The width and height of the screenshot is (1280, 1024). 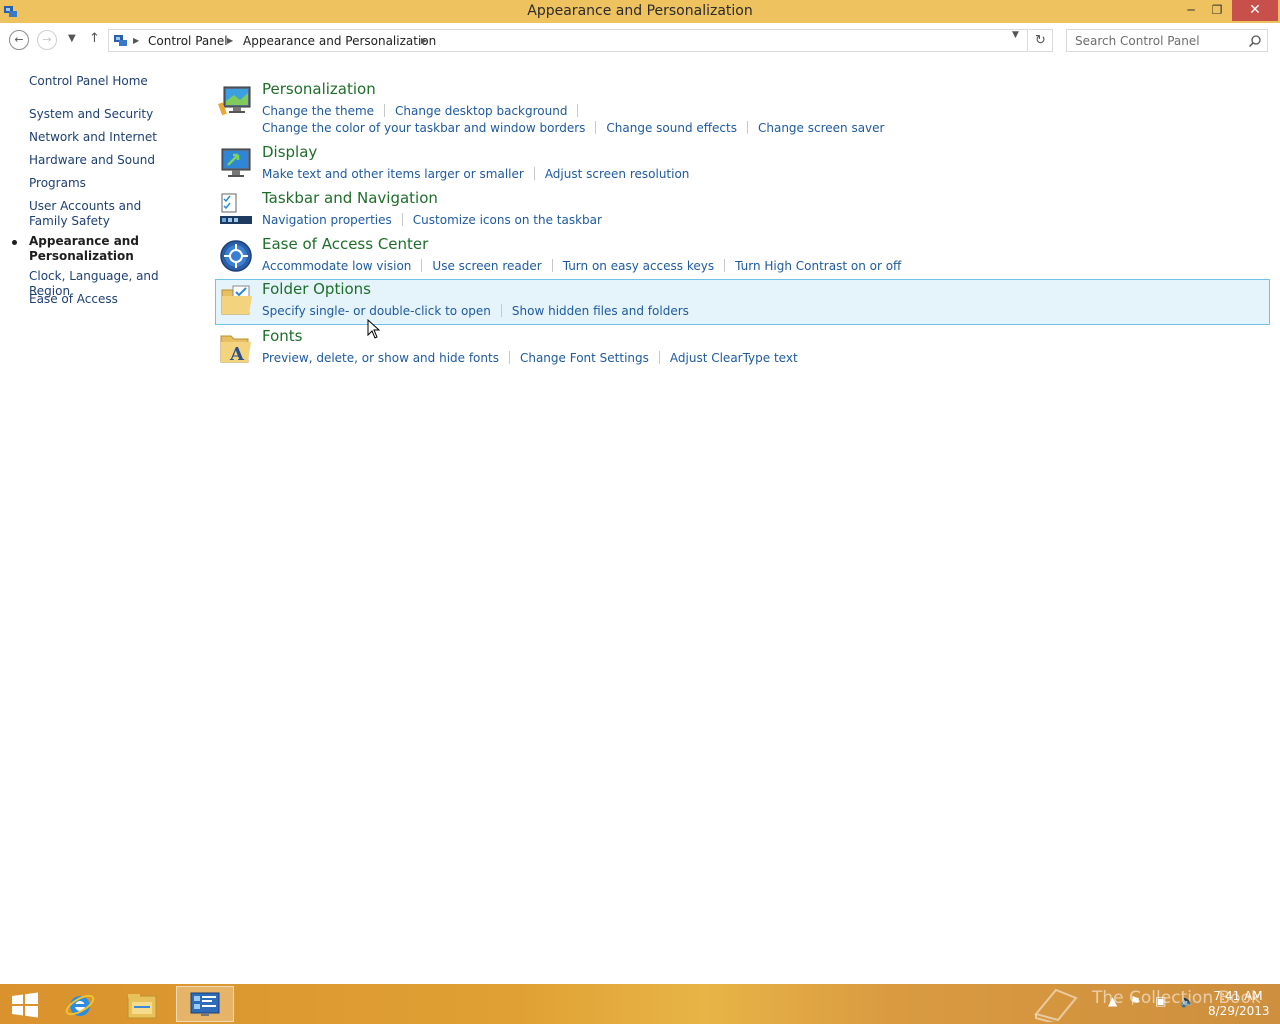 I want to click on file-explorer-icon, so click(x=142, y=1006).